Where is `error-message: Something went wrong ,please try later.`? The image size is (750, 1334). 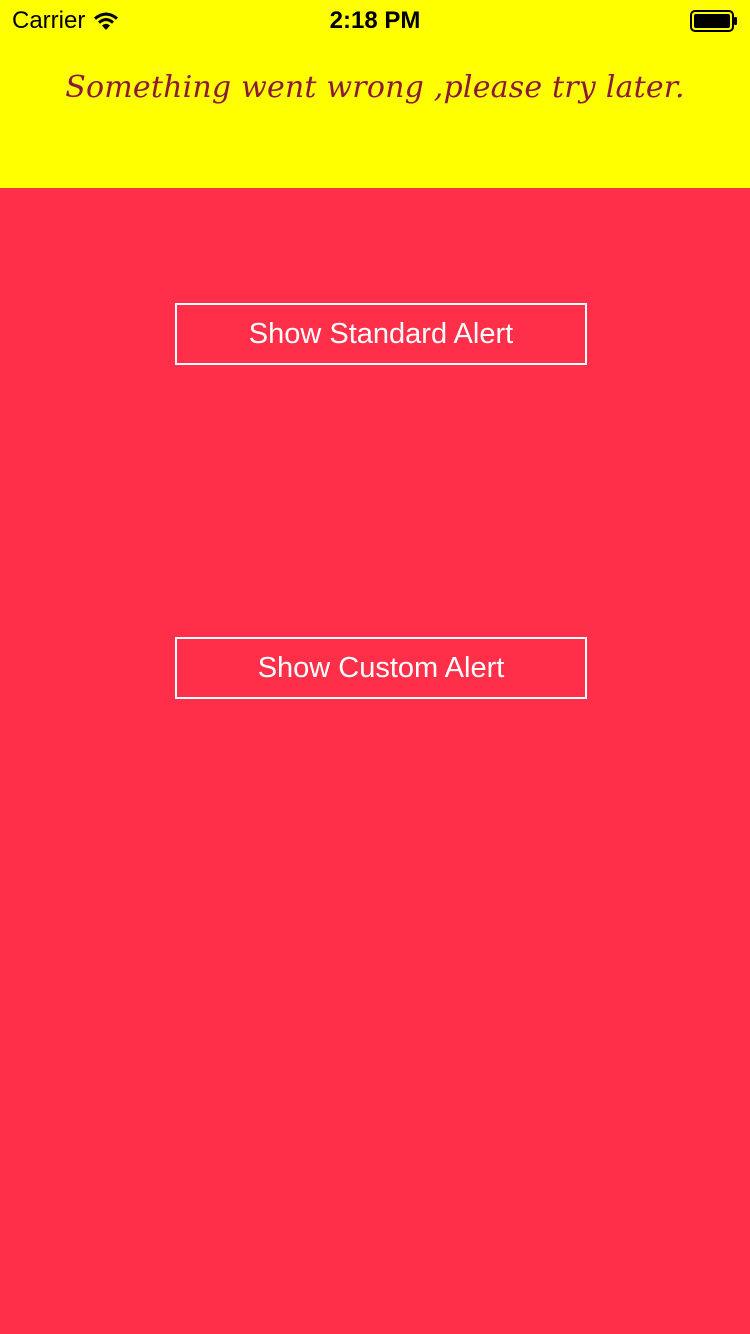
error-message: Something went wrong ,please try later. is located at coordinates (375, 87).